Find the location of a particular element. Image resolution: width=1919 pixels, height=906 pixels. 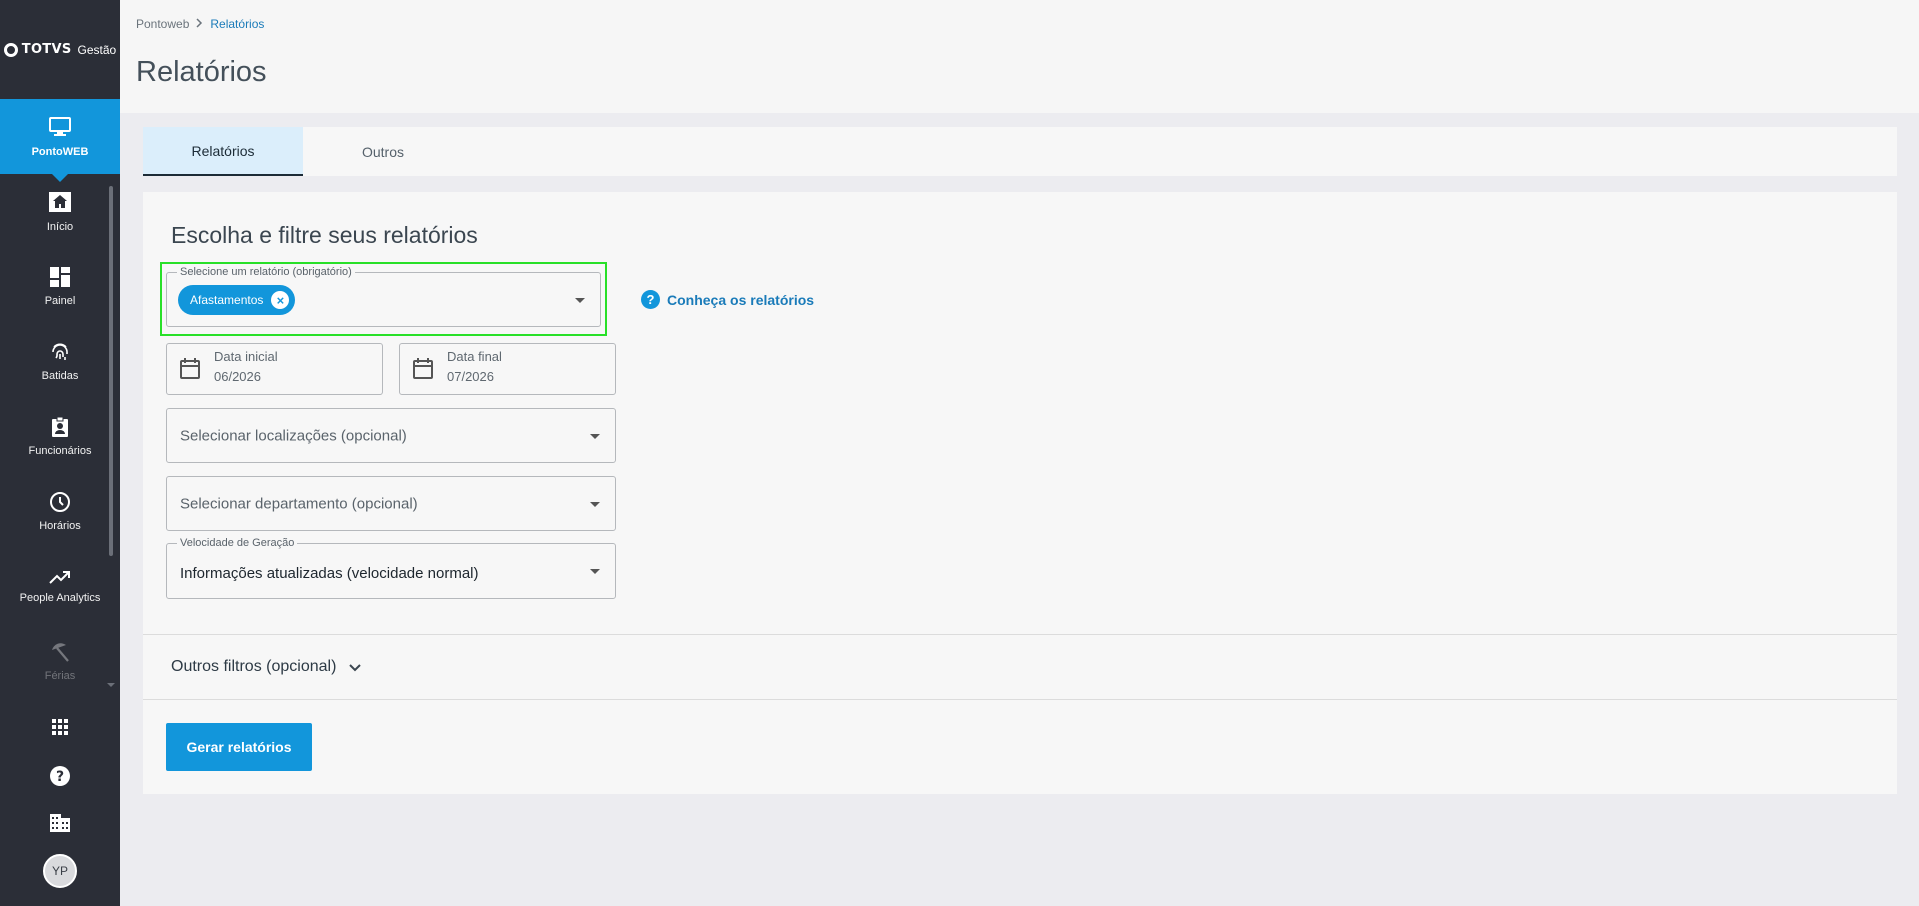

sidebar-item-inicio: Início is located at coordinates (60, 211).